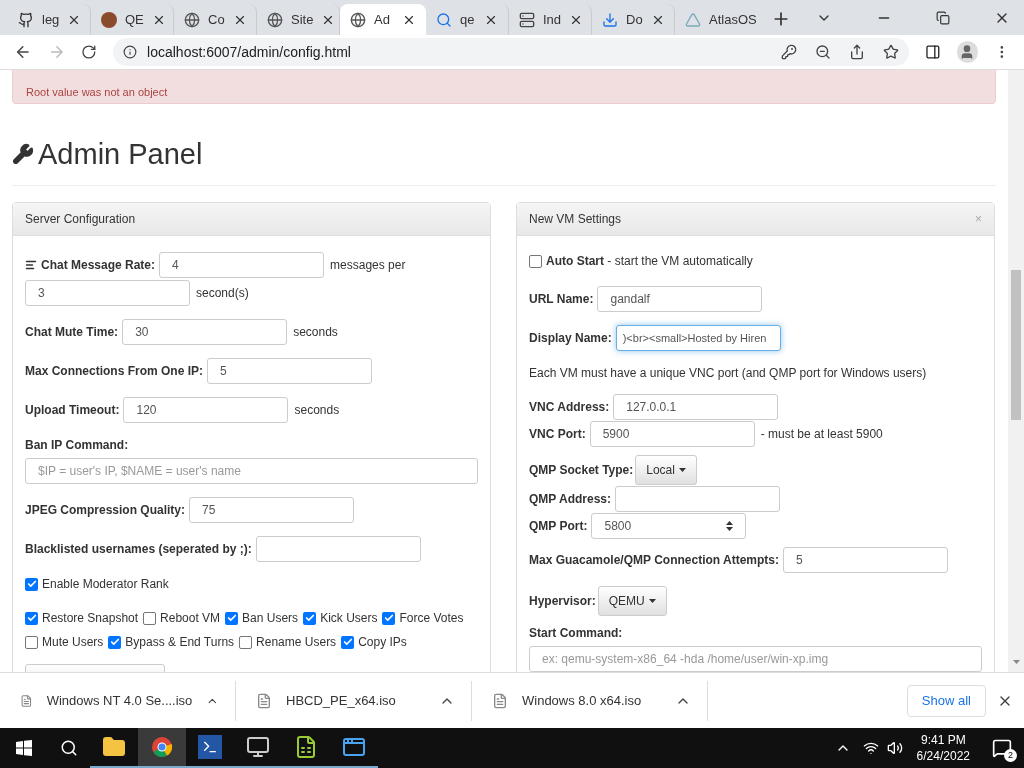  What do you see at coordinates (107, 293) in the screenshot?
I see `input-field: 3` at bounding box center [107, 293].